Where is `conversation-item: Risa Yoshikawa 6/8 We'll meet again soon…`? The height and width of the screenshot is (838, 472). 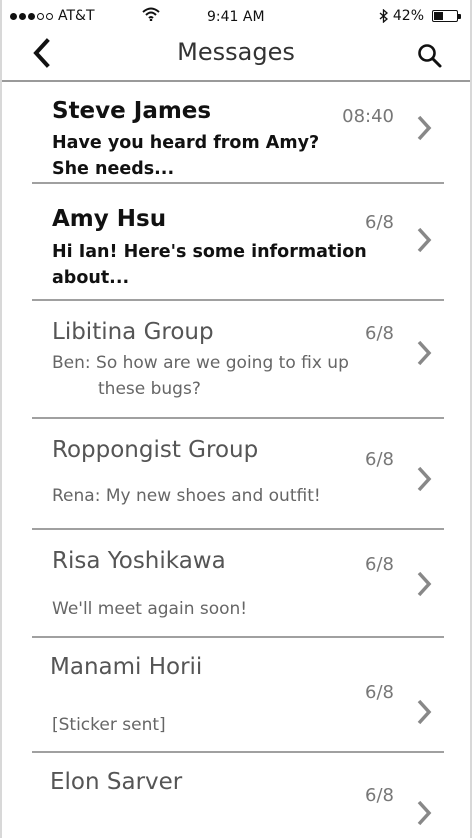
conversation-item: Risa Yoshikawa 6/8 We'll meet again soon… is located at coordinates (238, 584).